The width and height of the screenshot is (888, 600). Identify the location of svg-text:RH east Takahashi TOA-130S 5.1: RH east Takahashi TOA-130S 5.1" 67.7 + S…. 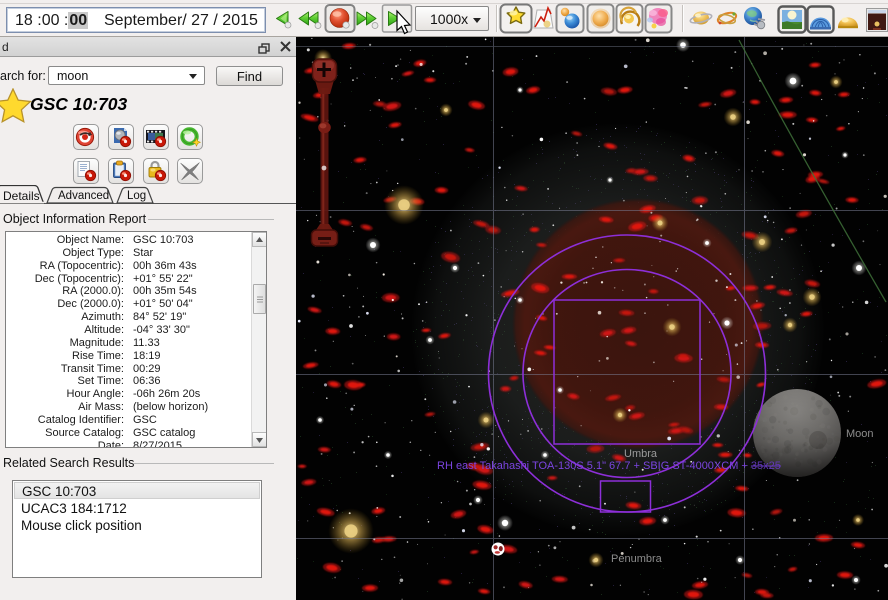
(609, 466).